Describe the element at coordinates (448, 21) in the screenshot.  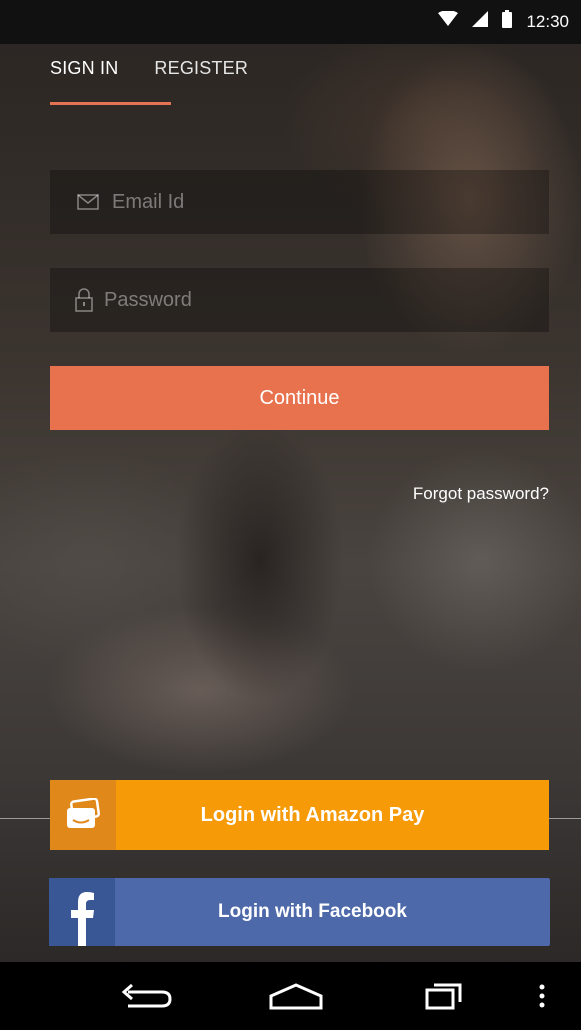
I see `wifi-icon` at that location.